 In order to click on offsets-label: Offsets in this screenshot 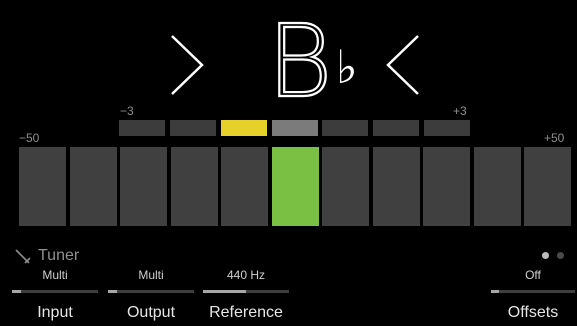, I will do `click(533, 312)`.